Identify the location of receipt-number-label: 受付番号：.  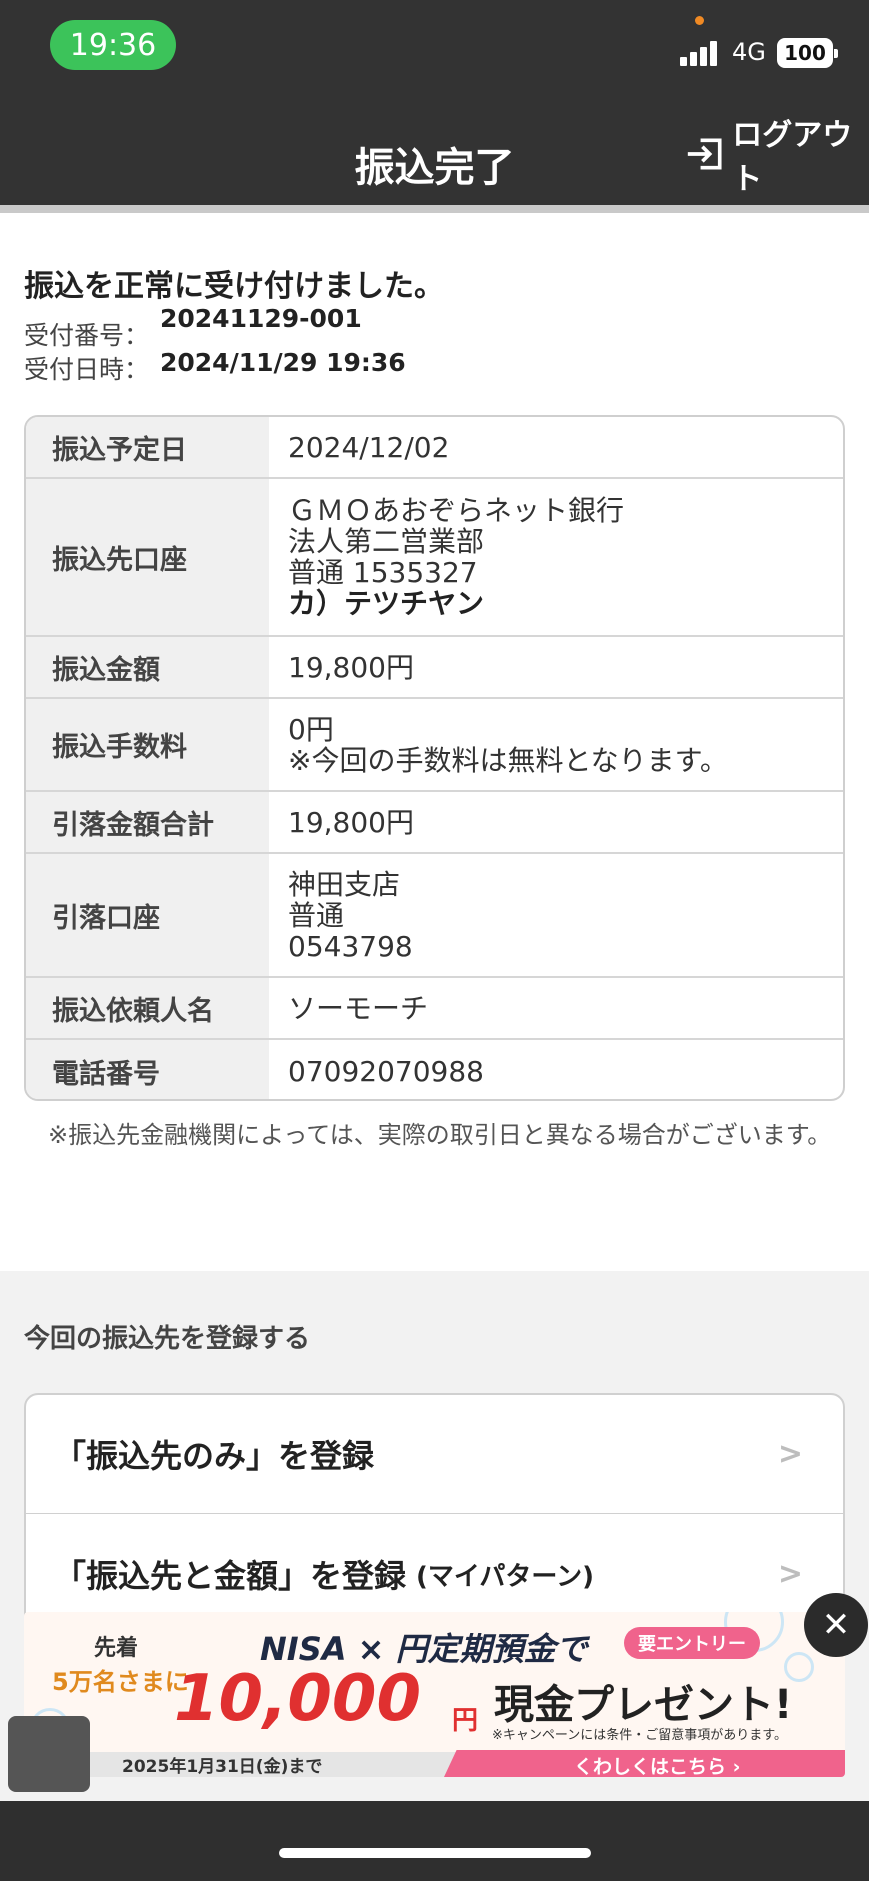
(87, 335).